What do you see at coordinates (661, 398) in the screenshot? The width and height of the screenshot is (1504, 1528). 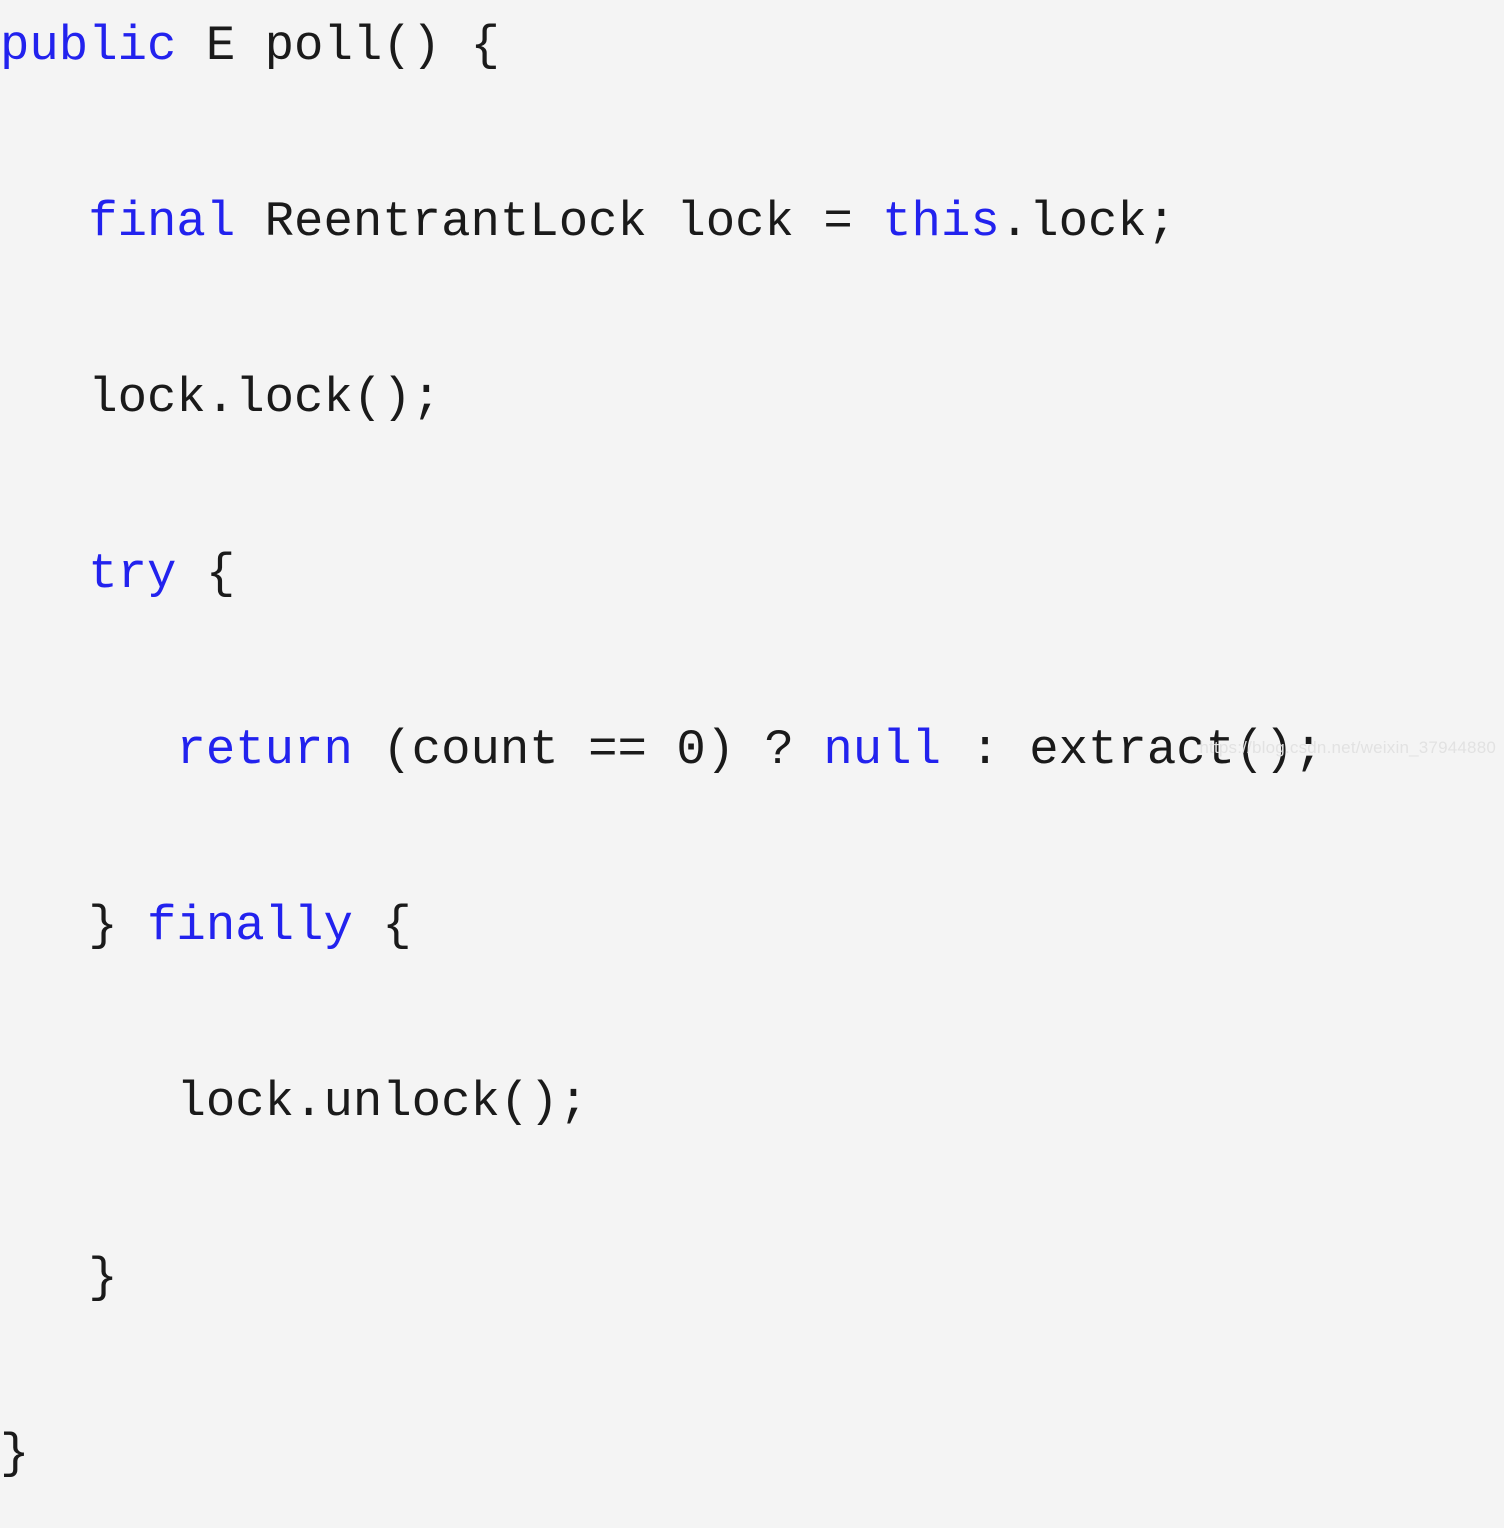 I see `code-line: lock.lock();` at bounding box center [661, 398].